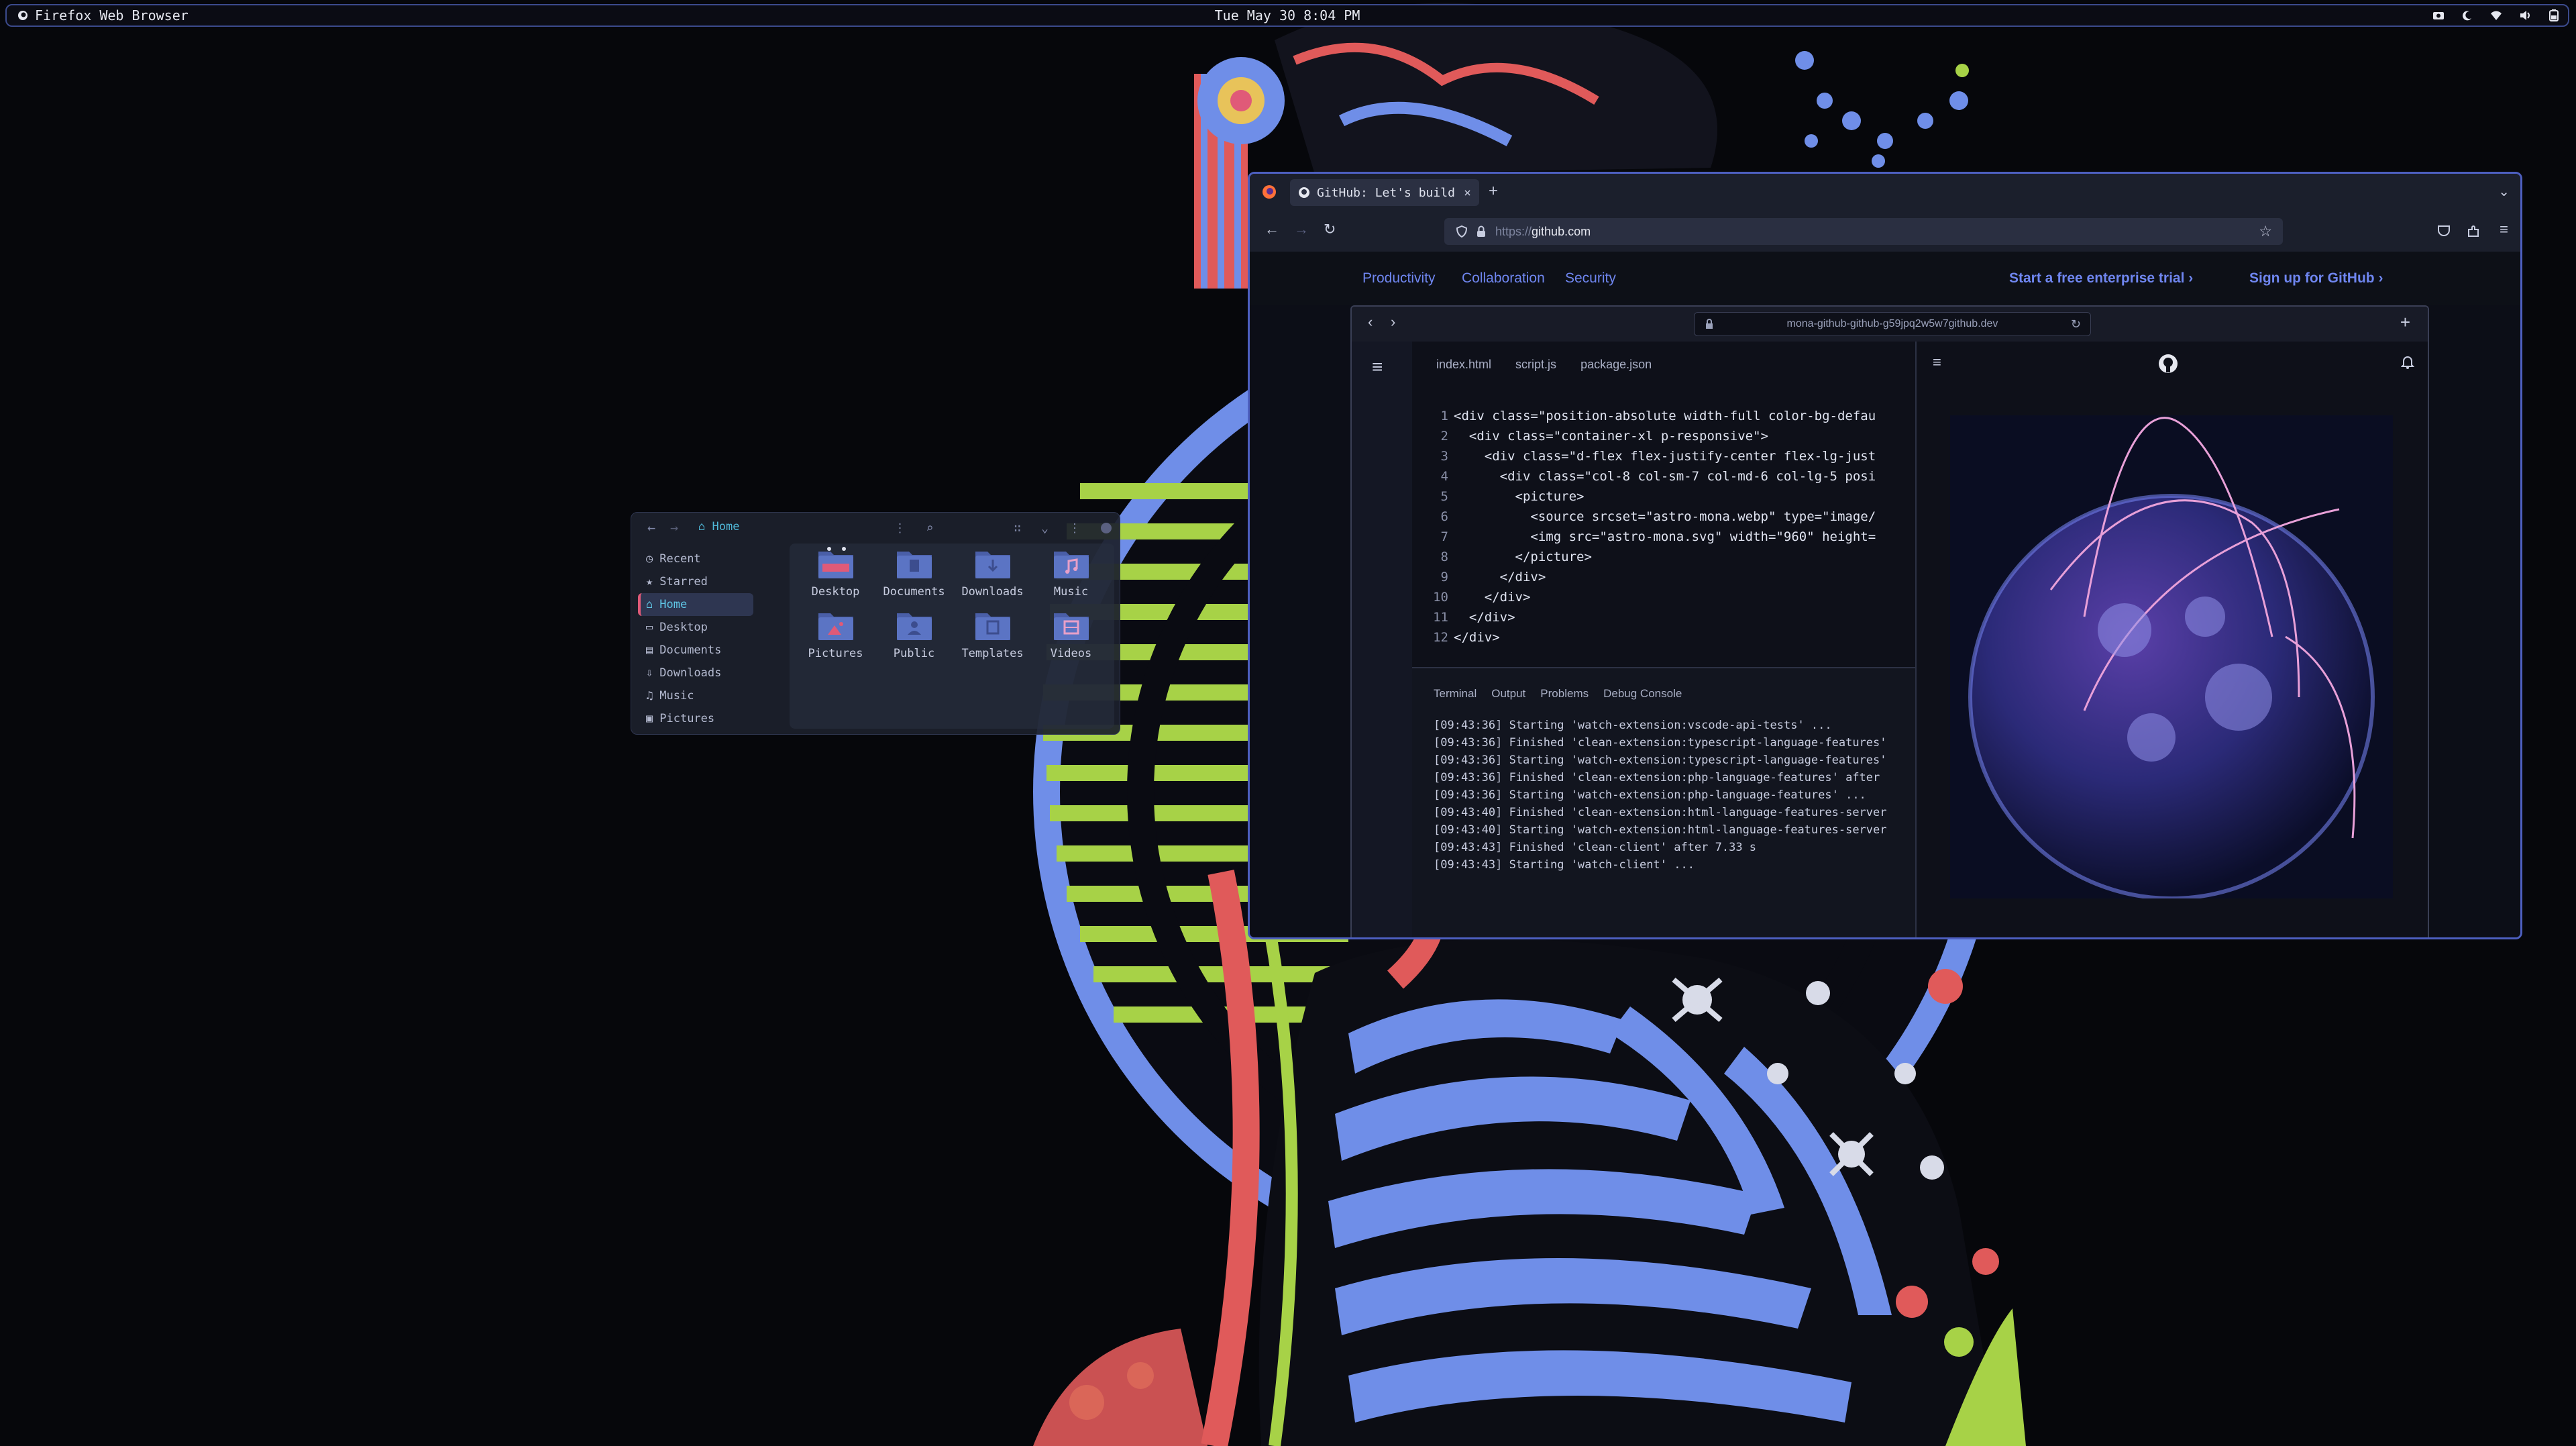 The width and height of the screenshot is (2576, 1446). Describe the element at coordinates (992, 565) in the screenshot. I see `downloads-folder-icon` at that location.